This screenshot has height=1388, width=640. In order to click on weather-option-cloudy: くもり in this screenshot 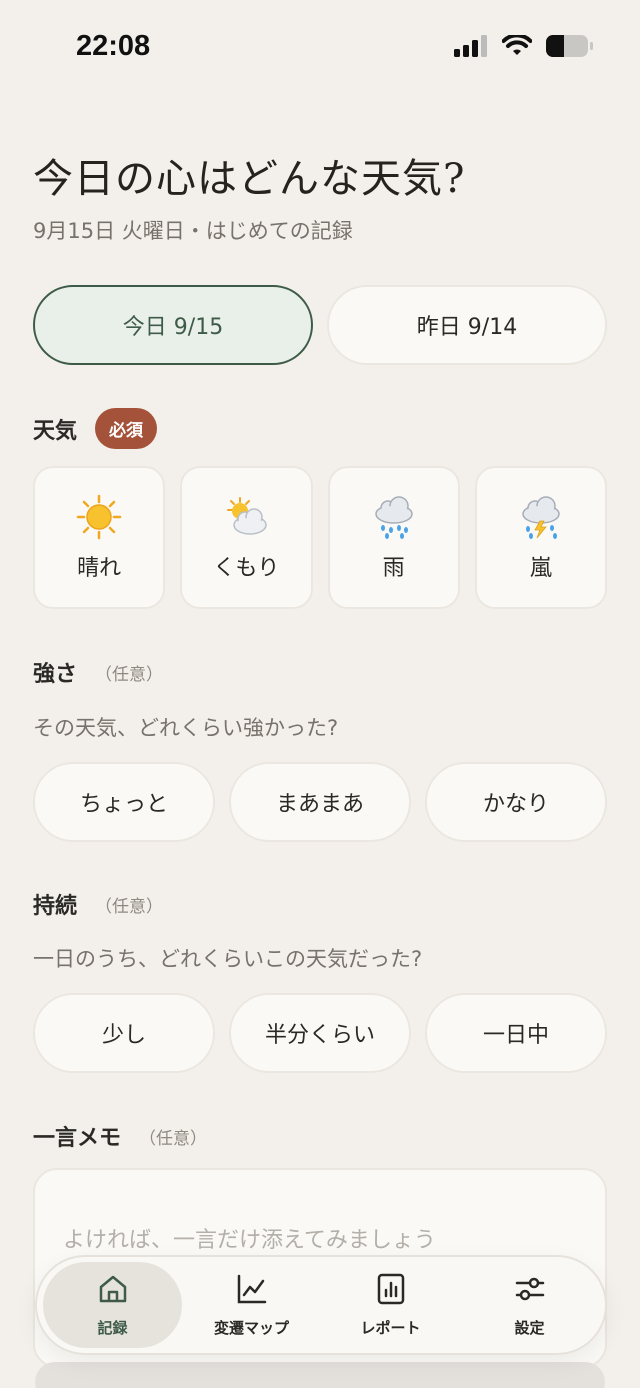, I will do `click(246, 537)`.